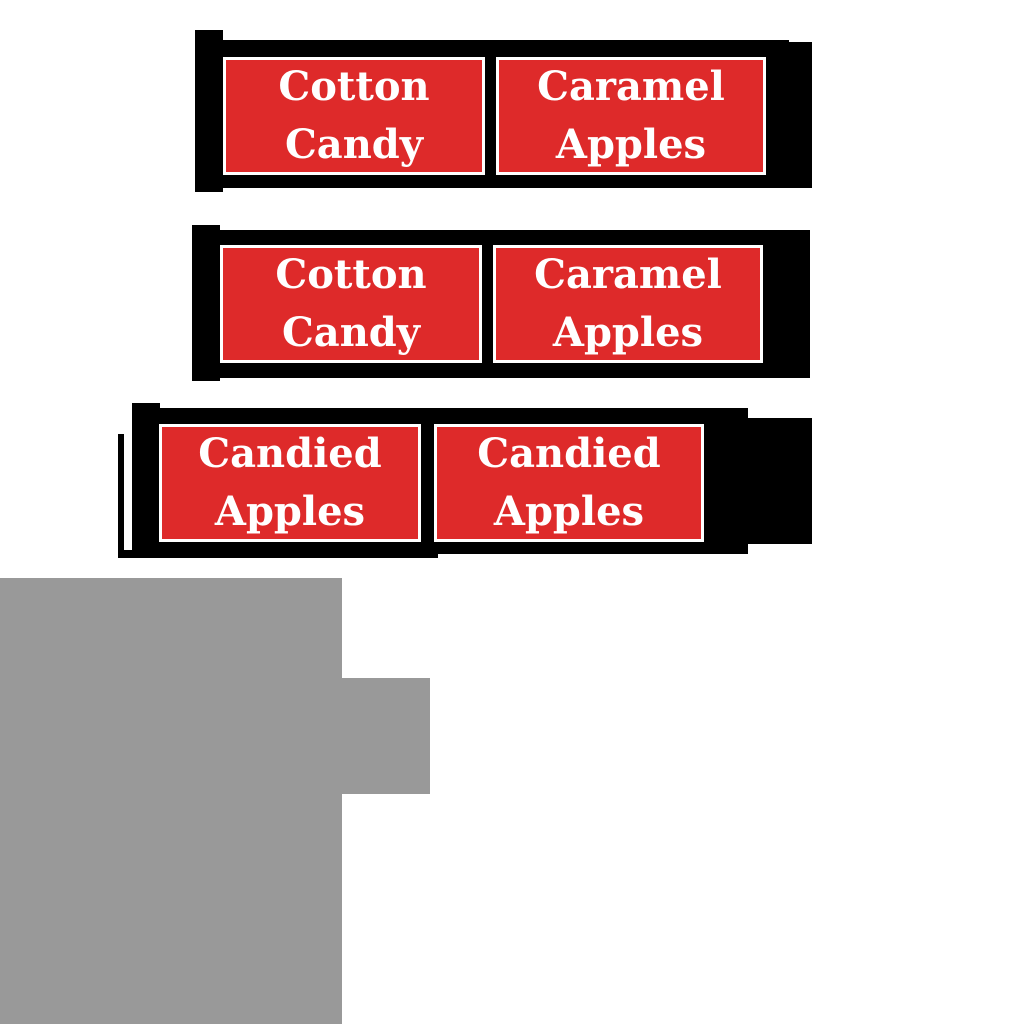  I want to click on stall-bar-1-right-post, so click(798, 115).